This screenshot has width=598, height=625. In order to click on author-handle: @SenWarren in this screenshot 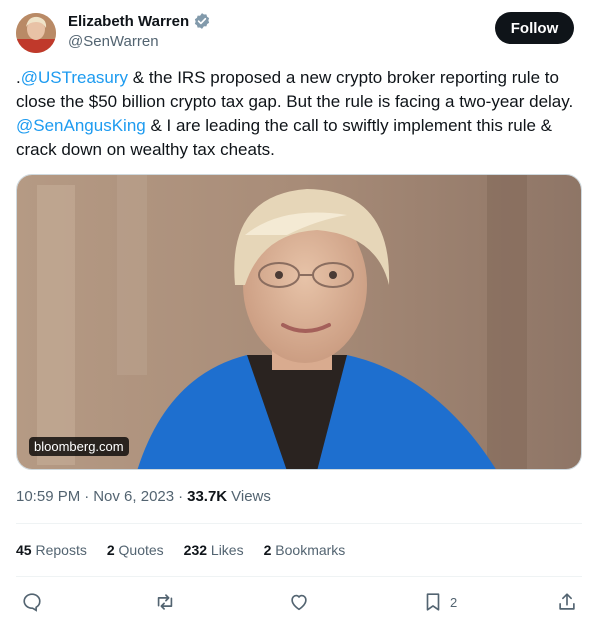, I will do `click(113, 41)`.